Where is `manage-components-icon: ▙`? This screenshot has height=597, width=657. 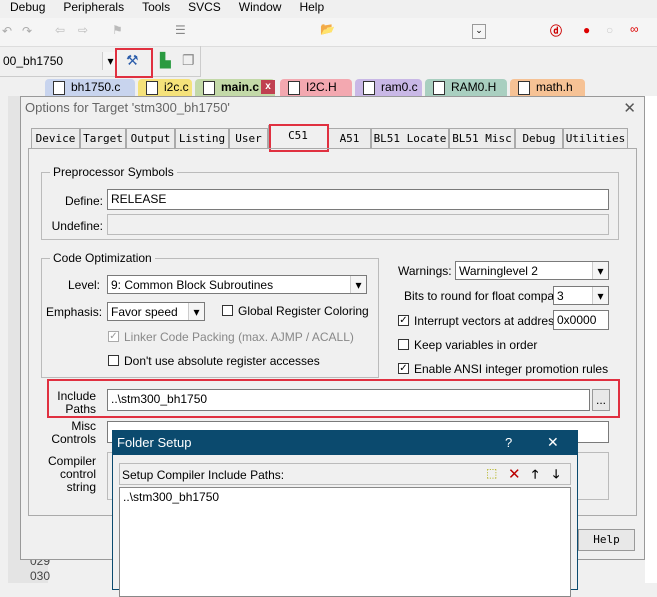 manage-components-icon: ▙ is located at coordinates (165, 60).